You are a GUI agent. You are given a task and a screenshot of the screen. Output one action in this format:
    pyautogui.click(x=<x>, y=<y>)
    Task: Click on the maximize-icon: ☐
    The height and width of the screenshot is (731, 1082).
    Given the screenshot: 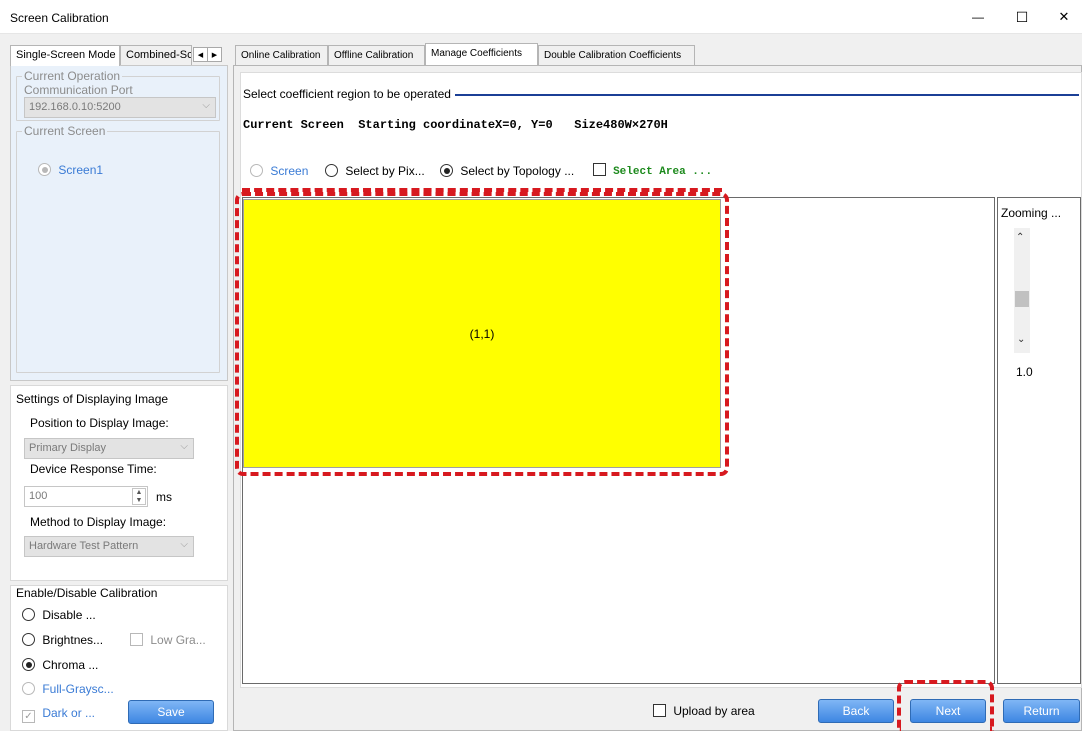 What is the action you would take?
    pyautogui.click(x=1022, y=16)
    